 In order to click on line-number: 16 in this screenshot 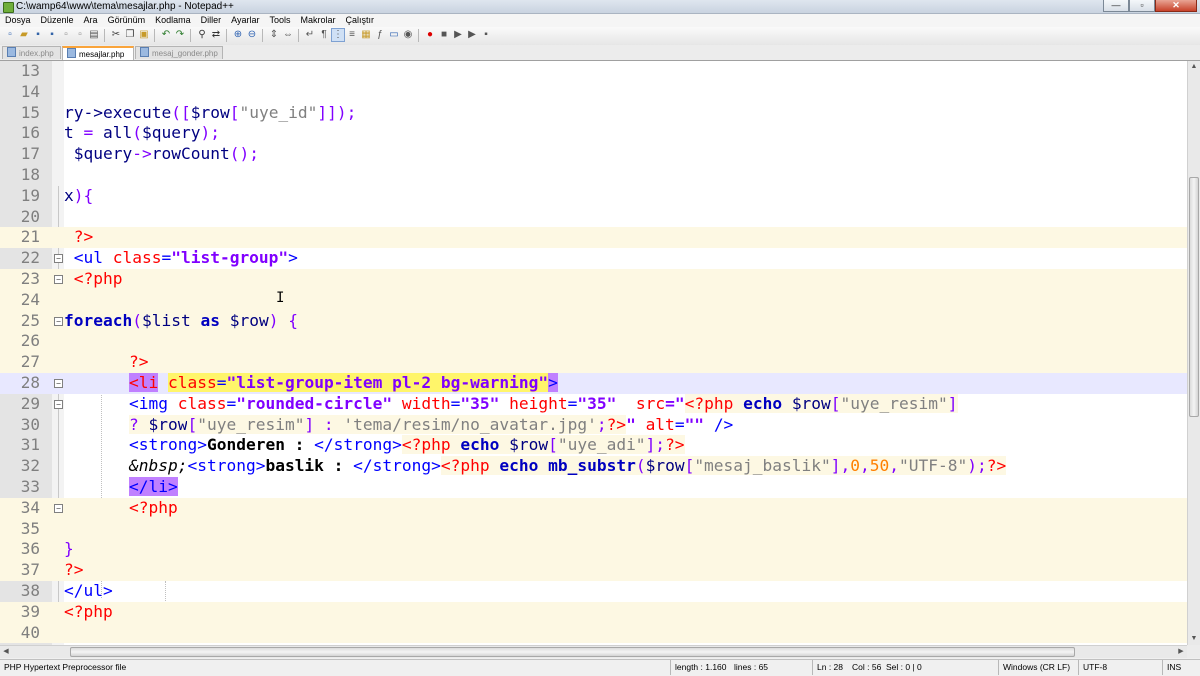, I will do `click(30, 133)`.